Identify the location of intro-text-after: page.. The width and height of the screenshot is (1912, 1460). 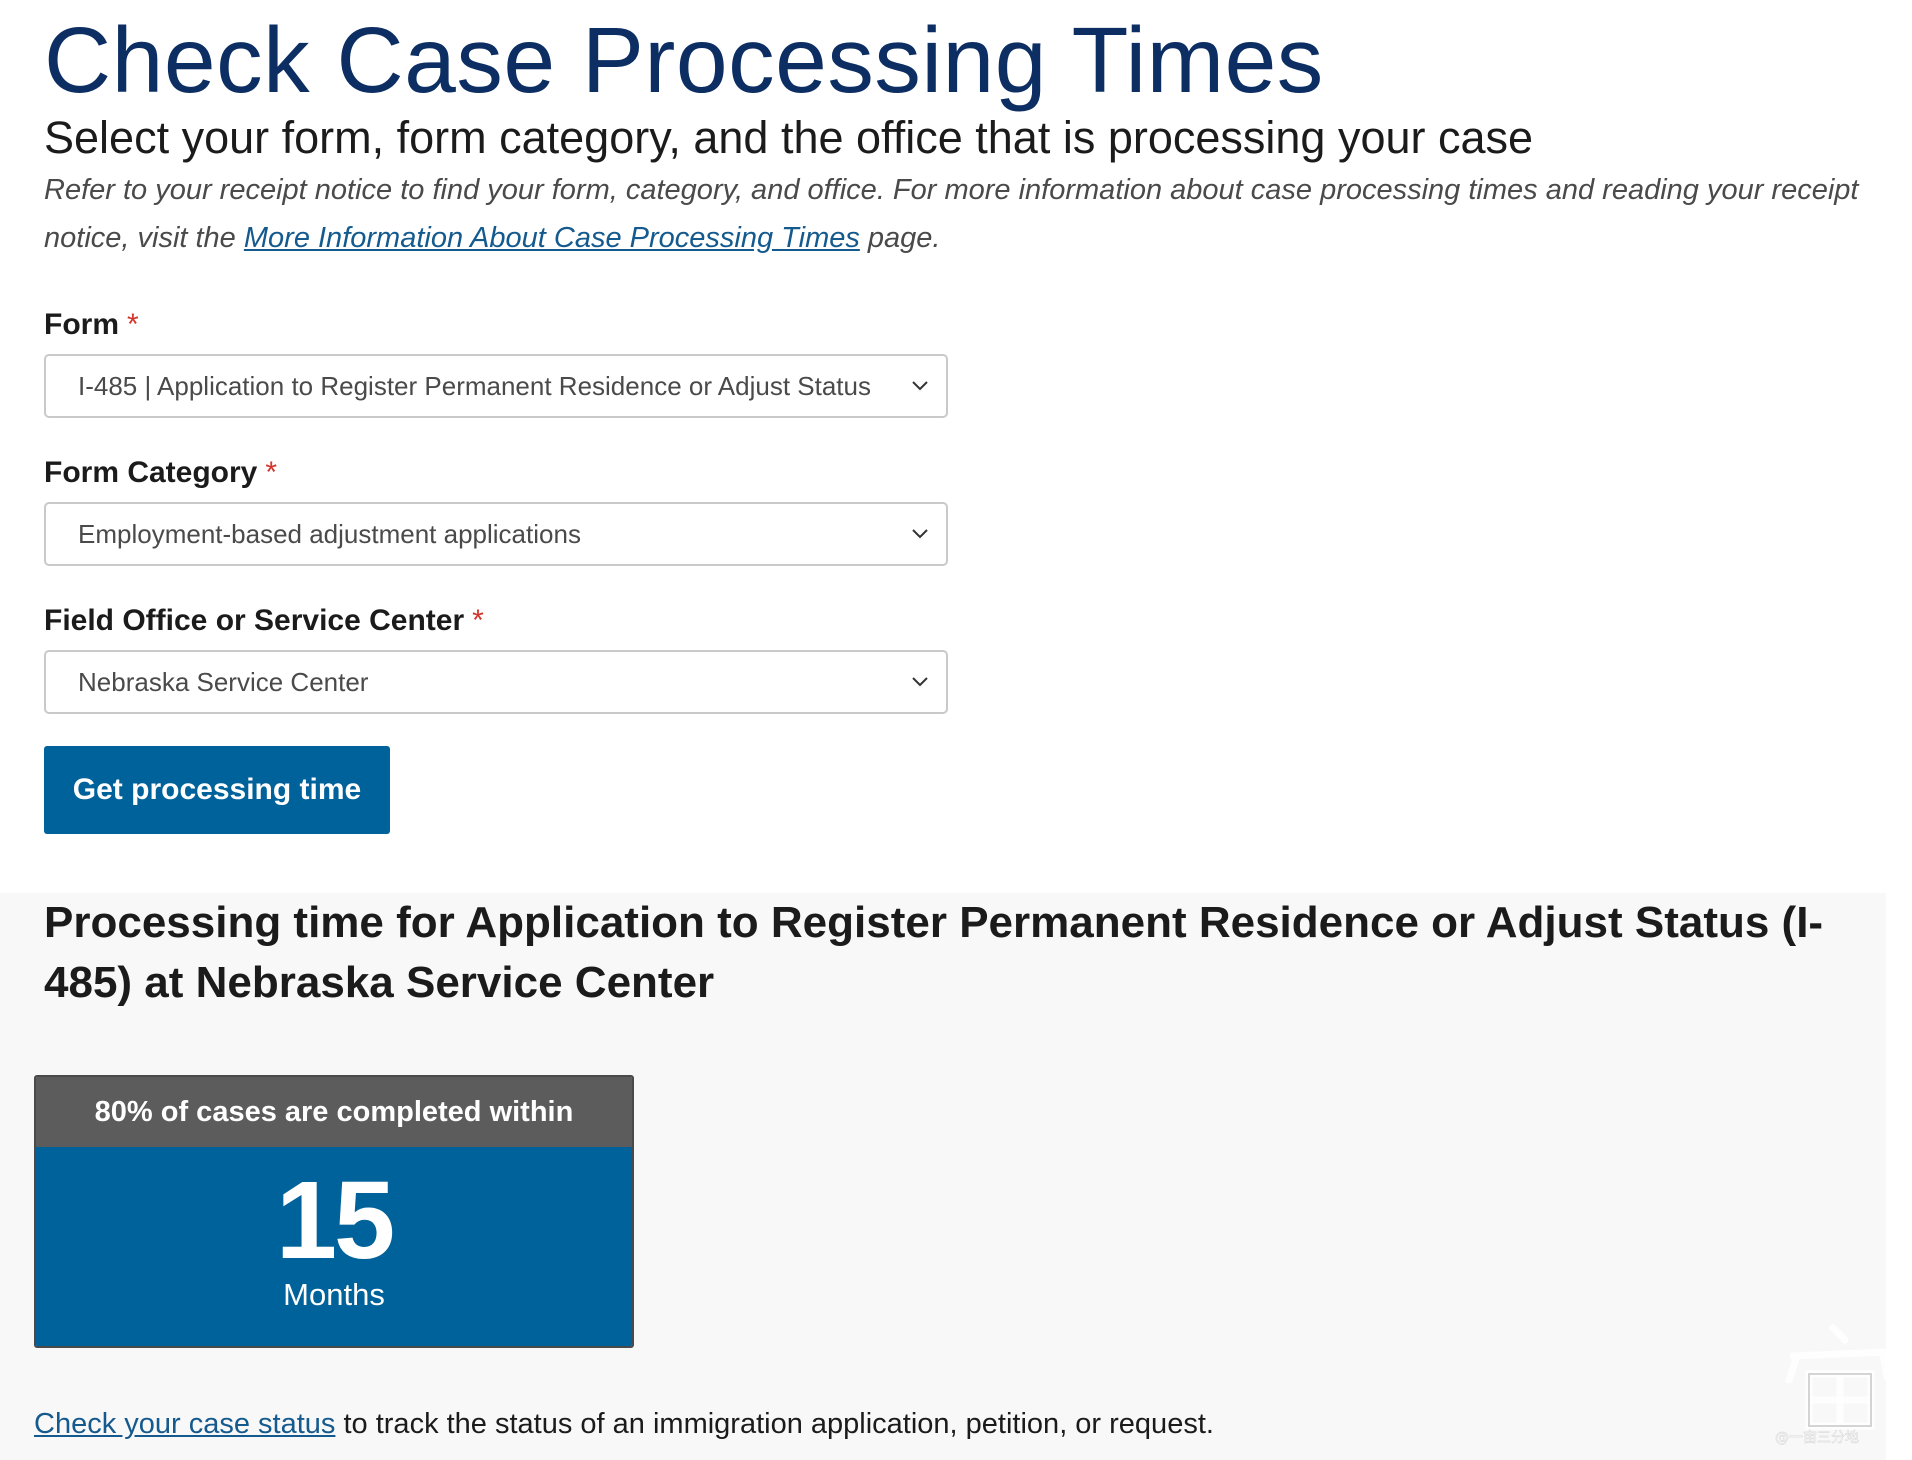
(900, 238).